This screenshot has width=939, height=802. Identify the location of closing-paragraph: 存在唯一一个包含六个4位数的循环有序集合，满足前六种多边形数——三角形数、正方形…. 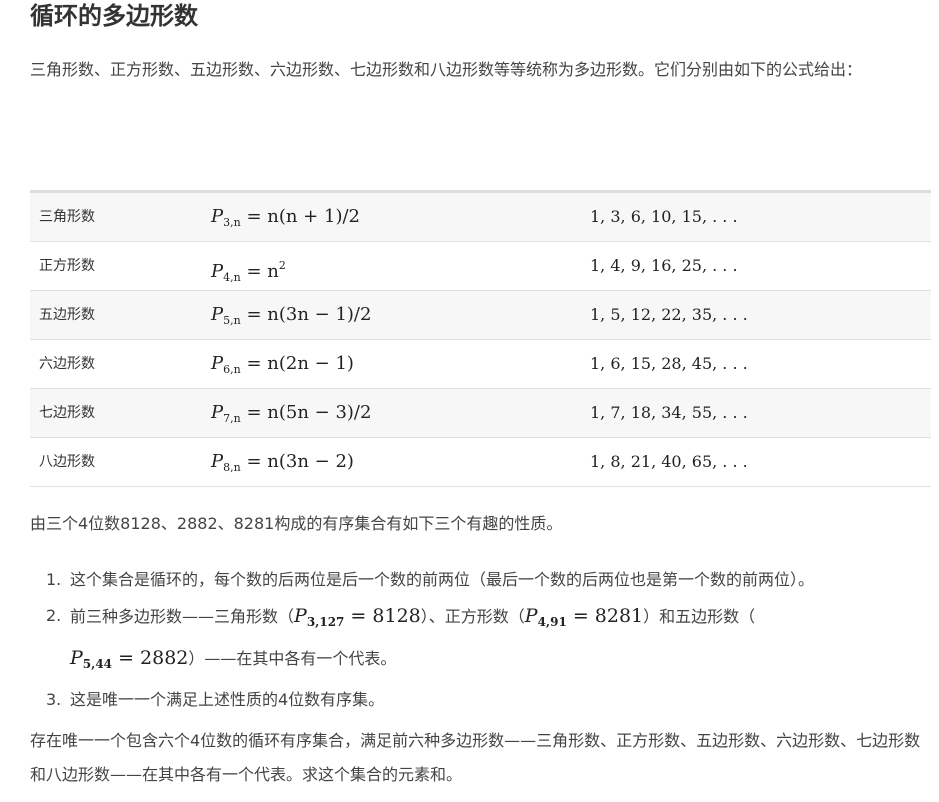
(475, 757).